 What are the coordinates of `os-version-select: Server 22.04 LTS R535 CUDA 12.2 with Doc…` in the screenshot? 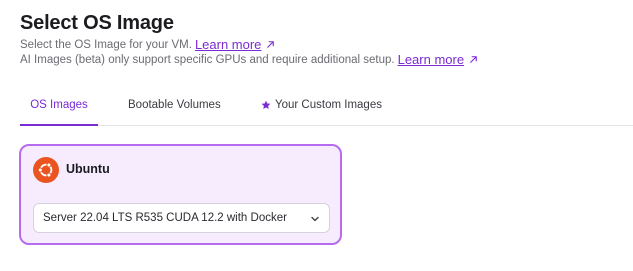 It's located at (181, 218).